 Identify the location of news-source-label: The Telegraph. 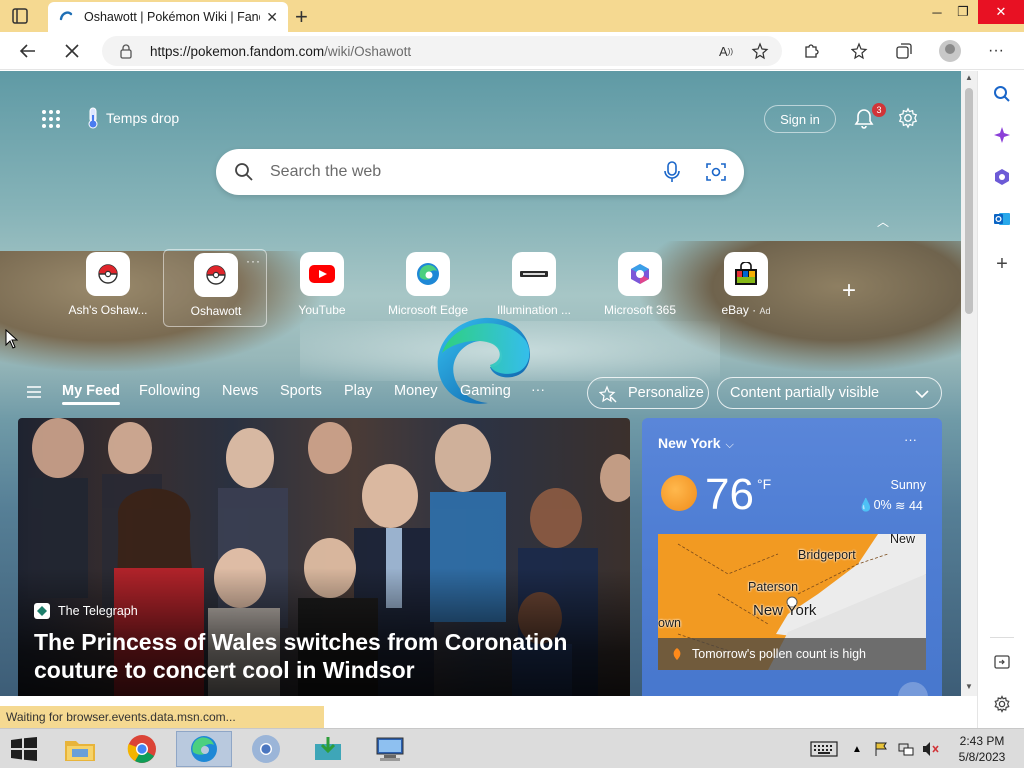
(98, 611).